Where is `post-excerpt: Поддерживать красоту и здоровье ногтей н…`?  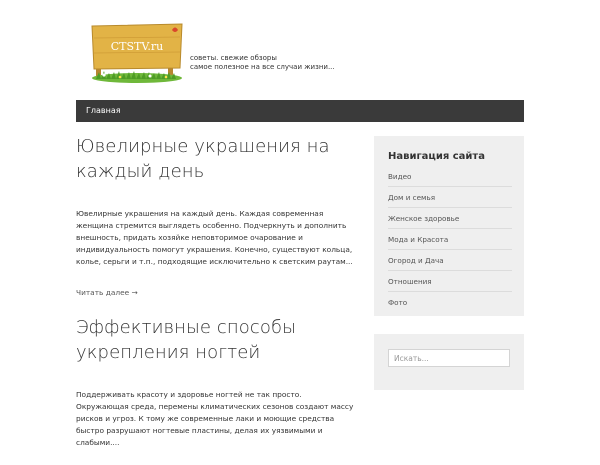
post-excerpt: Поддерживать красоту и здоровье ногтей н… is located at coordinates (215, 418).